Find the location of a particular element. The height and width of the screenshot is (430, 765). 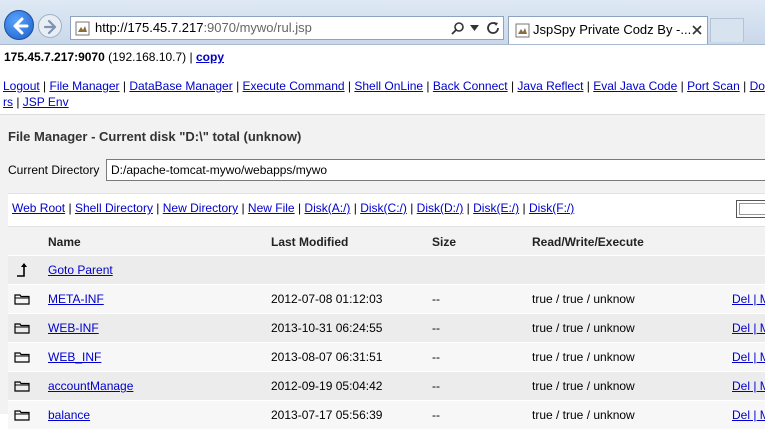

back-arrow-icon is located at coordinates (21, 26).